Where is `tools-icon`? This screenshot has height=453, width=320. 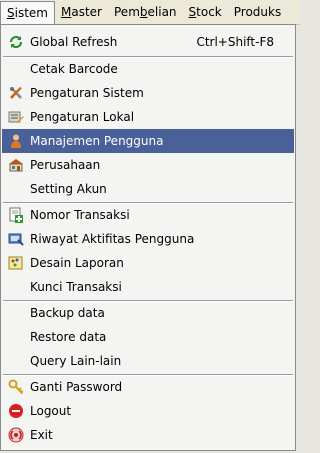 tools-icon is located at coordinates (16, 93).